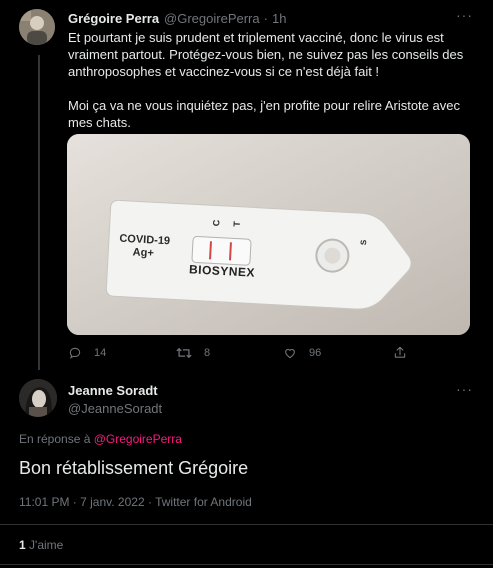 This screenshot has width=493, height=568. What do you see at coordinates (75, 353) in the screenshot?
I see `reply-icon` at bounding box center [75, 353].